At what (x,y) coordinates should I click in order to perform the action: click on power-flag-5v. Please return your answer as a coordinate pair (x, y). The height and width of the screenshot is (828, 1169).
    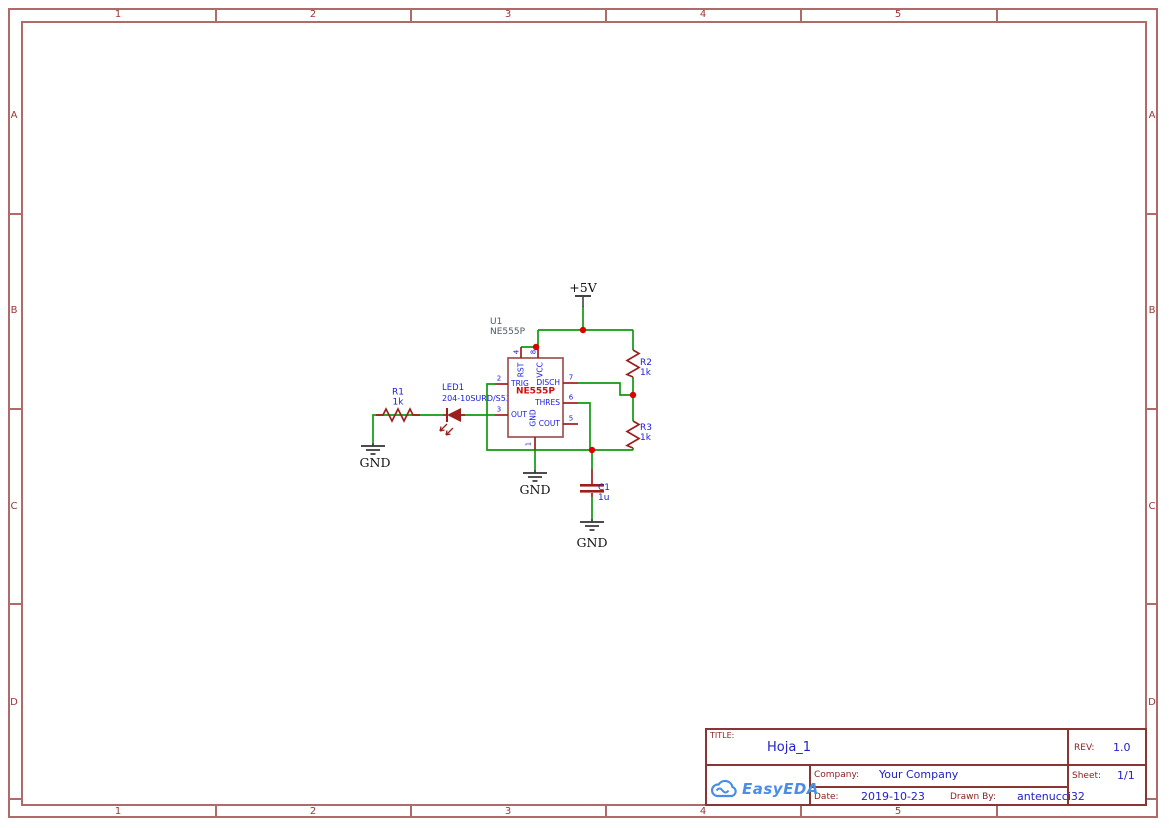
    Looking at the image, I should click on (583, 301).